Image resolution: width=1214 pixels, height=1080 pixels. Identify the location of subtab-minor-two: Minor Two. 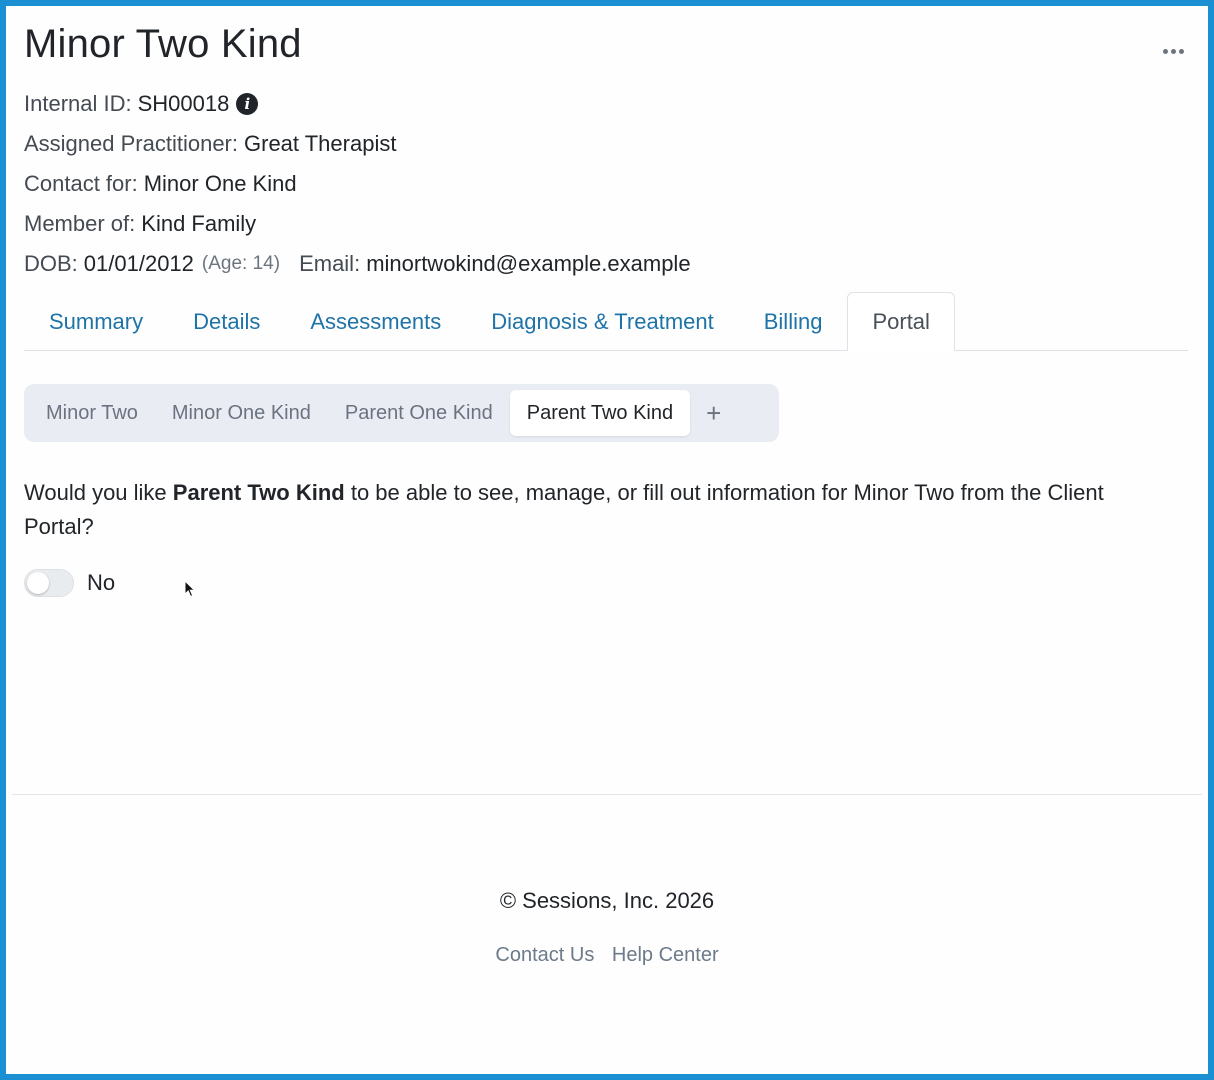
(92, 413).